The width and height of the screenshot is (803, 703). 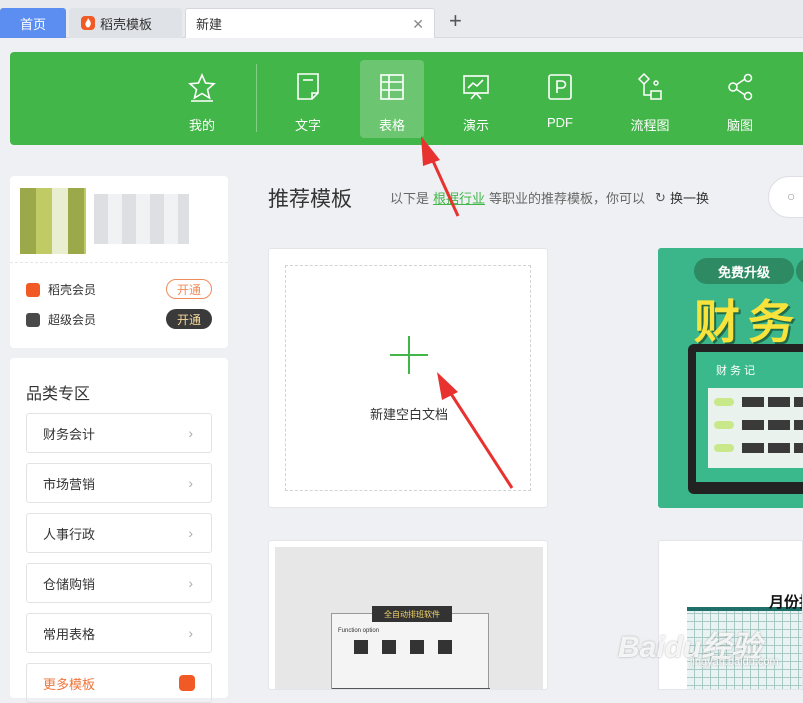 What do you see at coordinates (476, 99) in the screenshot?
I see `tool-presentation: 演示` at bounding box center [476, 99].